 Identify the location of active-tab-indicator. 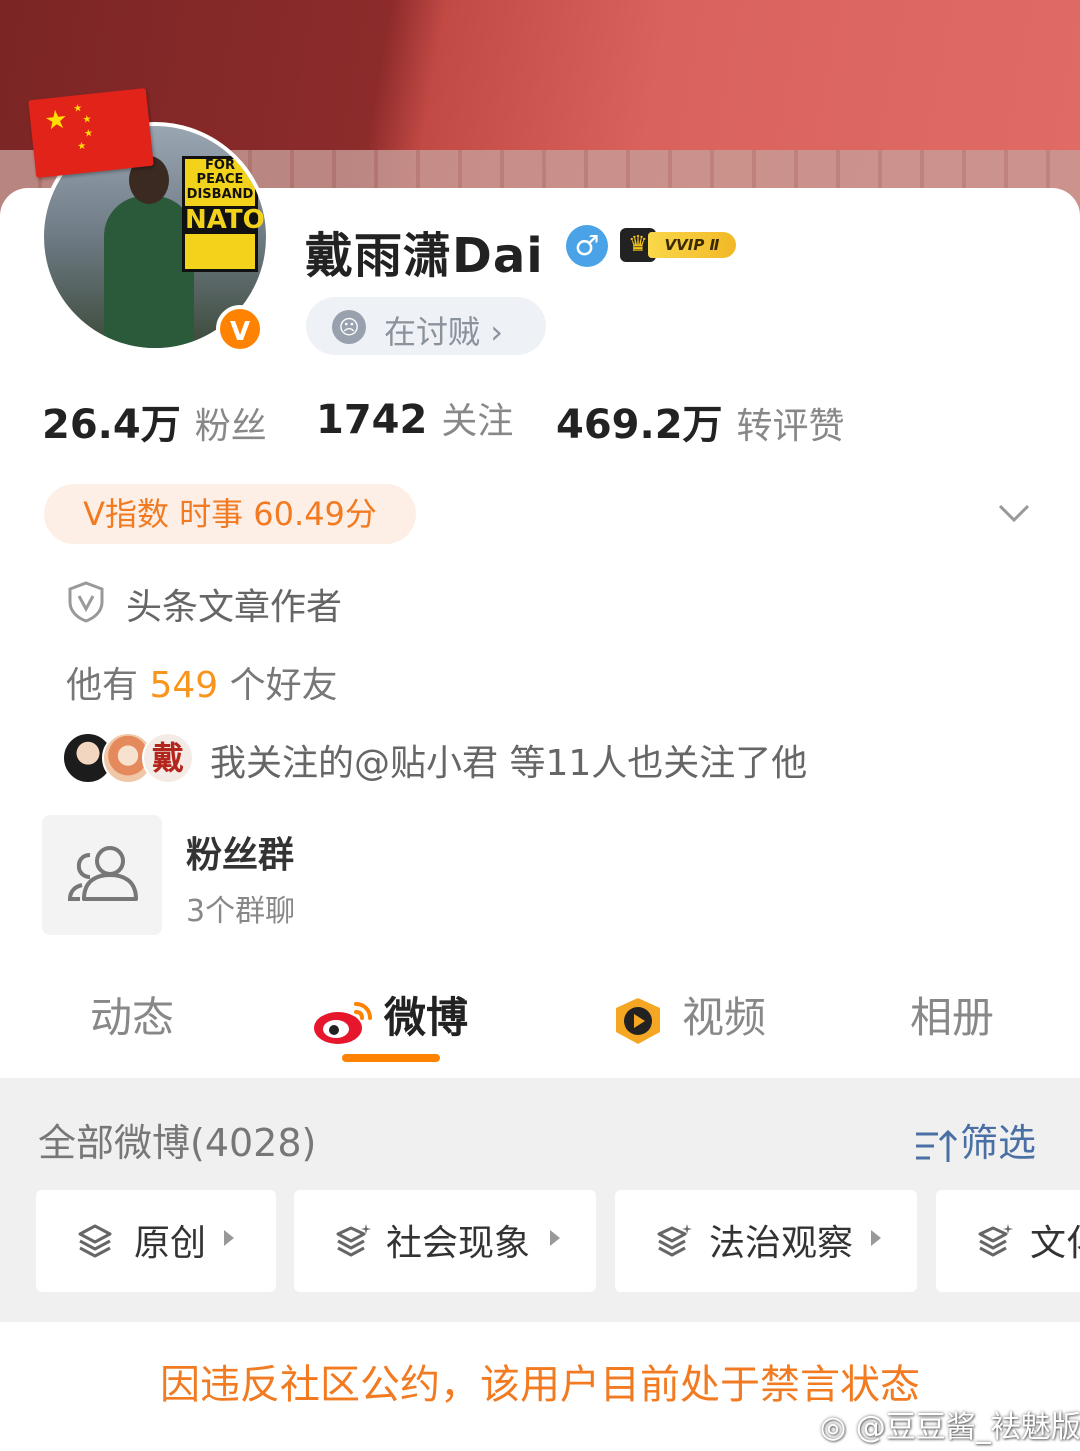
(391, 1058).